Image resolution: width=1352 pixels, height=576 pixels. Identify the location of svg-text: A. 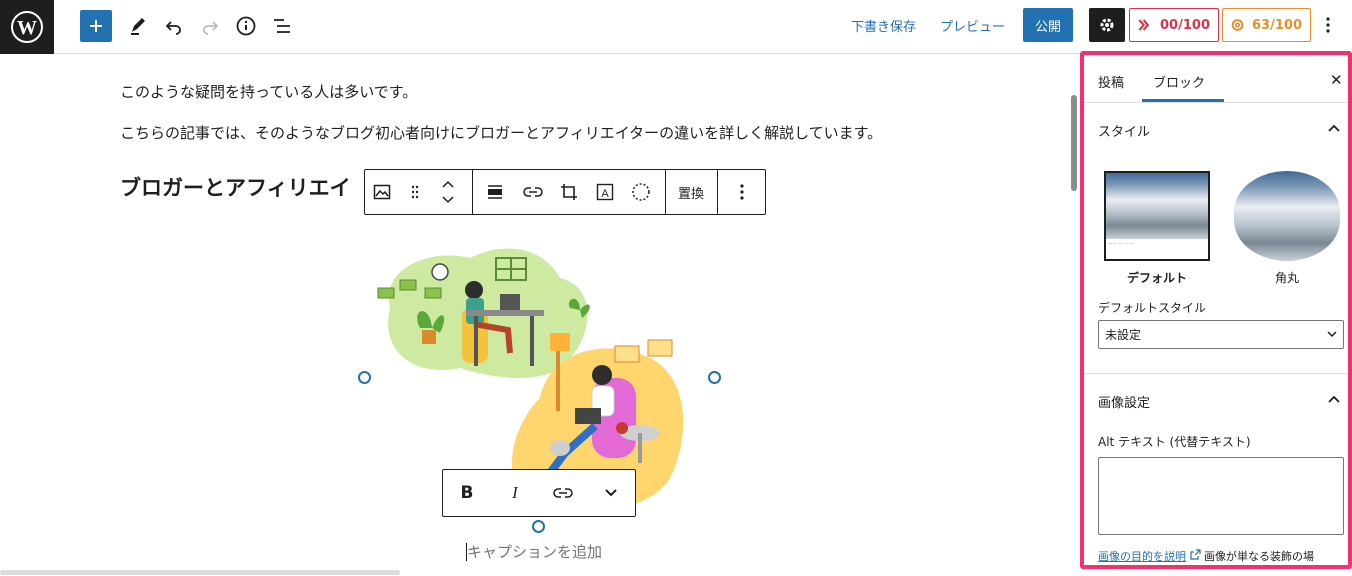
(605, 194).